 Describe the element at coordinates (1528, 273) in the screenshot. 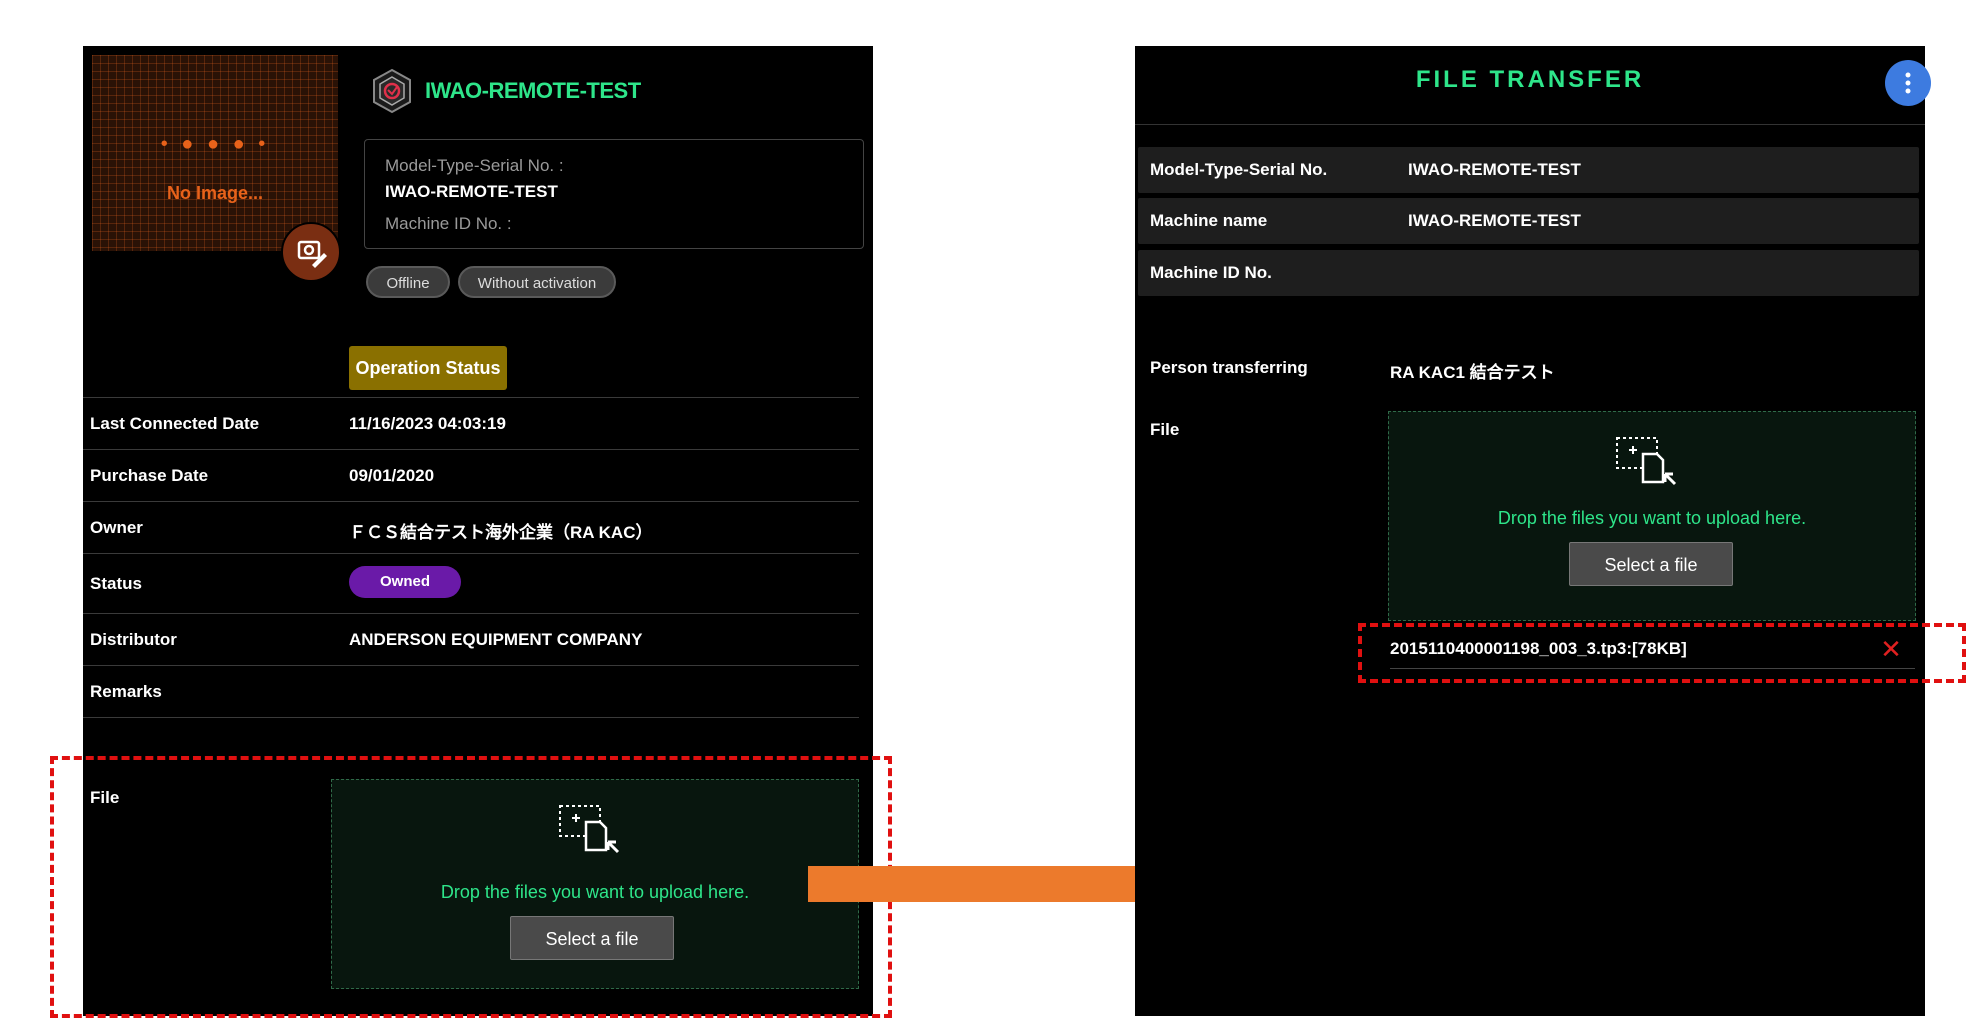

I see `info-row-machine-id: Machine ID No.` at that location.